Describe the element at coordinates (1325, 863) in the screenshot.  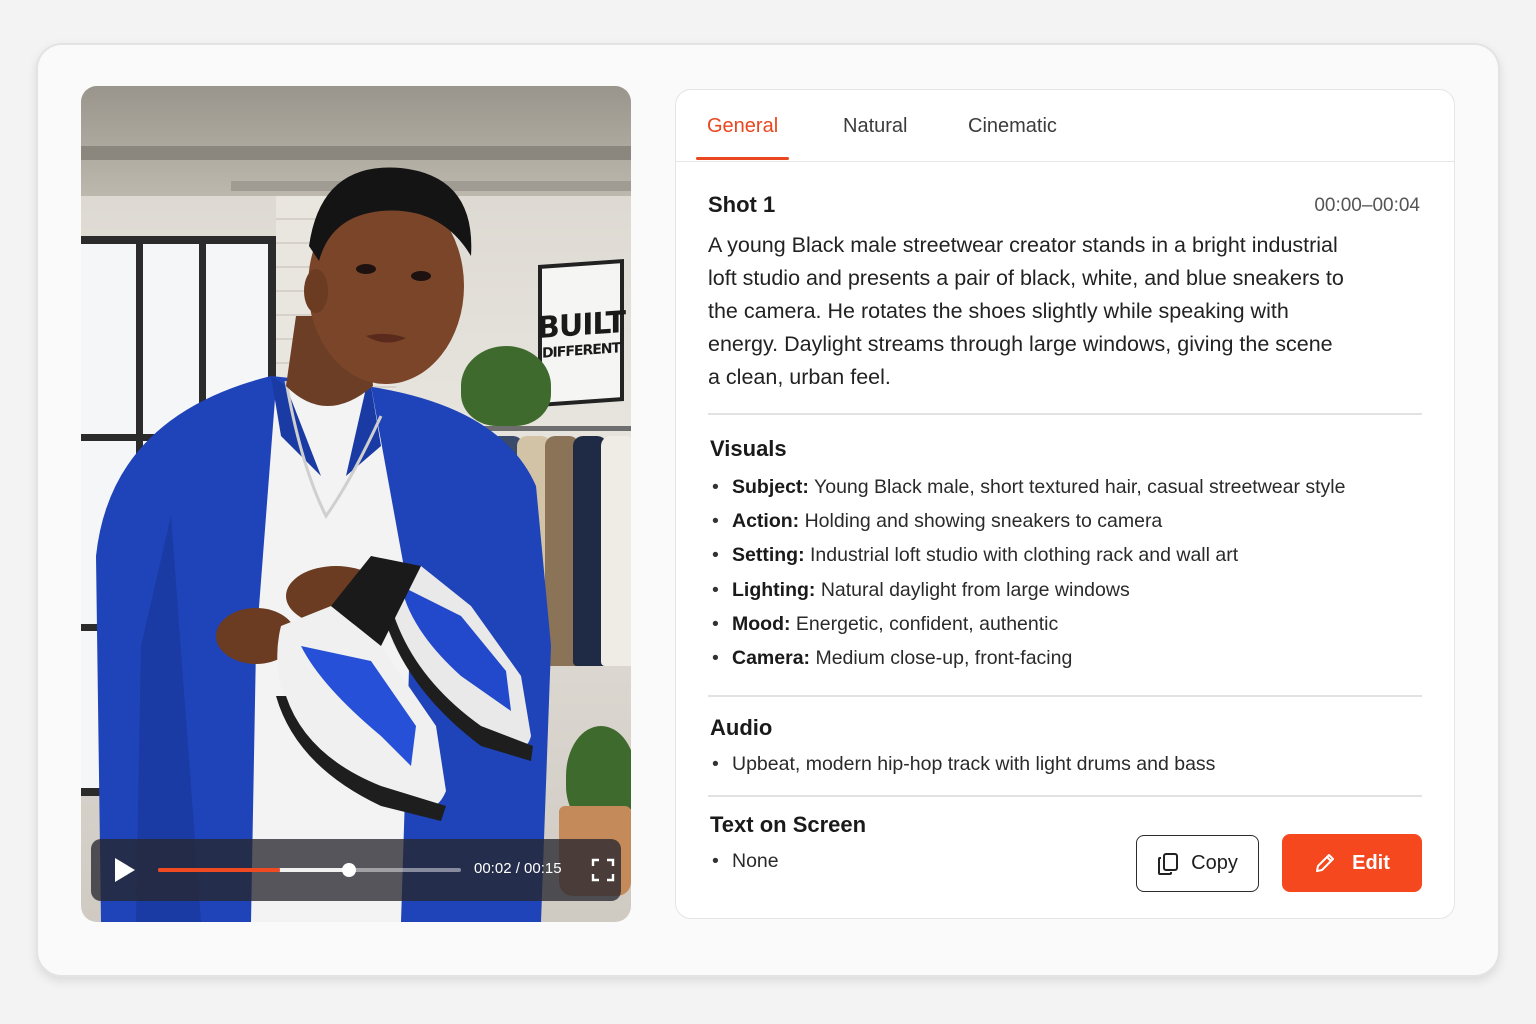
I see `pencil-icon` at that location.